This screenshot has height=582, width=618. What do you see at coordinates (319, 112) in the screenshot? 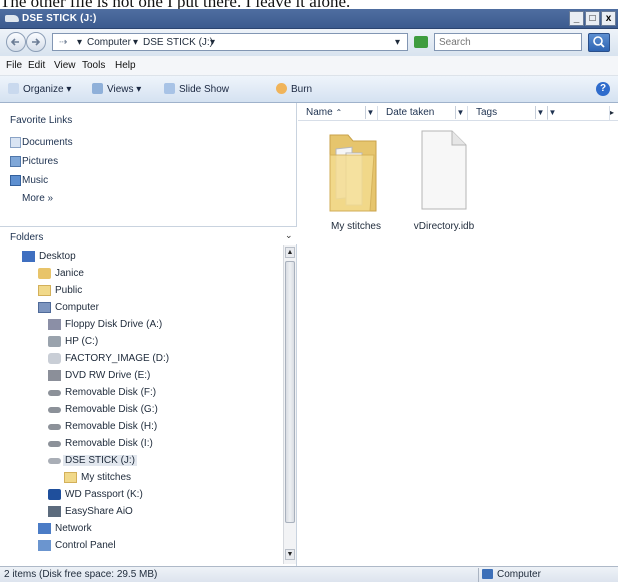
I see `column-name-label: Name` at bounding box center [319, 112].